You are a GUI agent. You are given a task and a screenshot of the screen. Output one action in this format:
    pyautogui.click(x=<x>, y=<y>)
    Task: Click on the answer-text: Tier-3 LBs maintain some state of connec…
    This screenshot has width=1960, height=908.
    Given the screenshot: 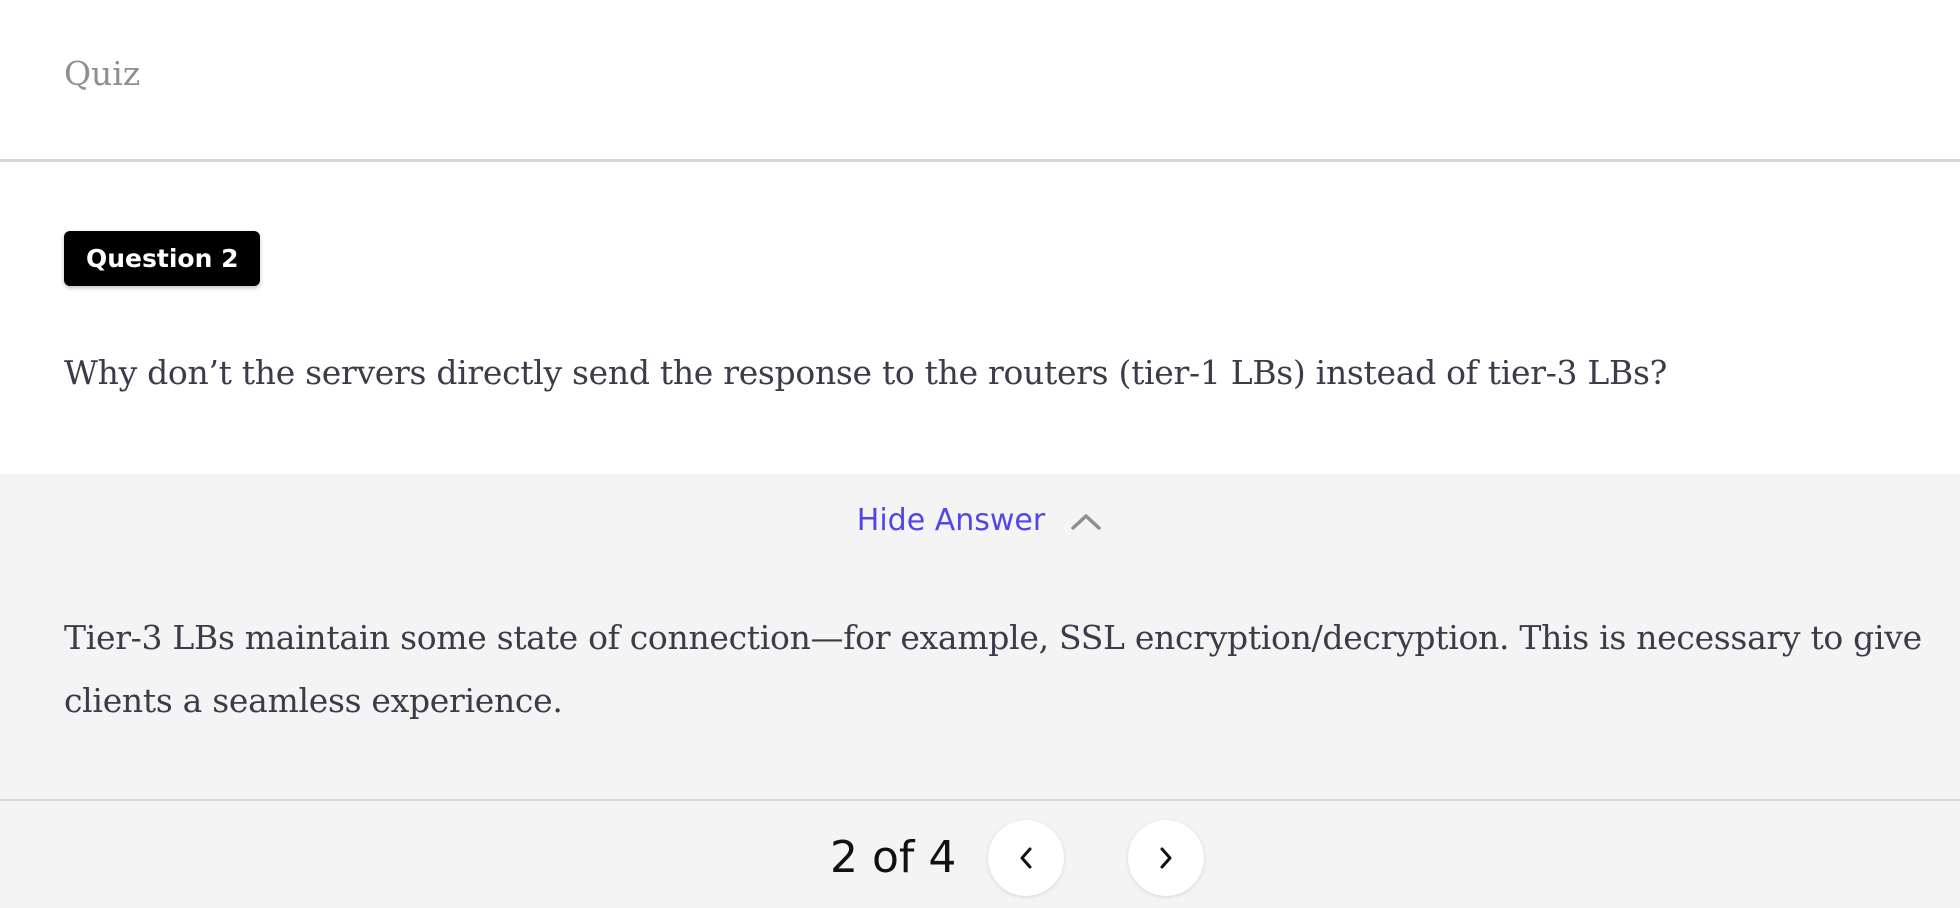 What is the action you would take?
    pyautogui.click(x=993, y=669)
    